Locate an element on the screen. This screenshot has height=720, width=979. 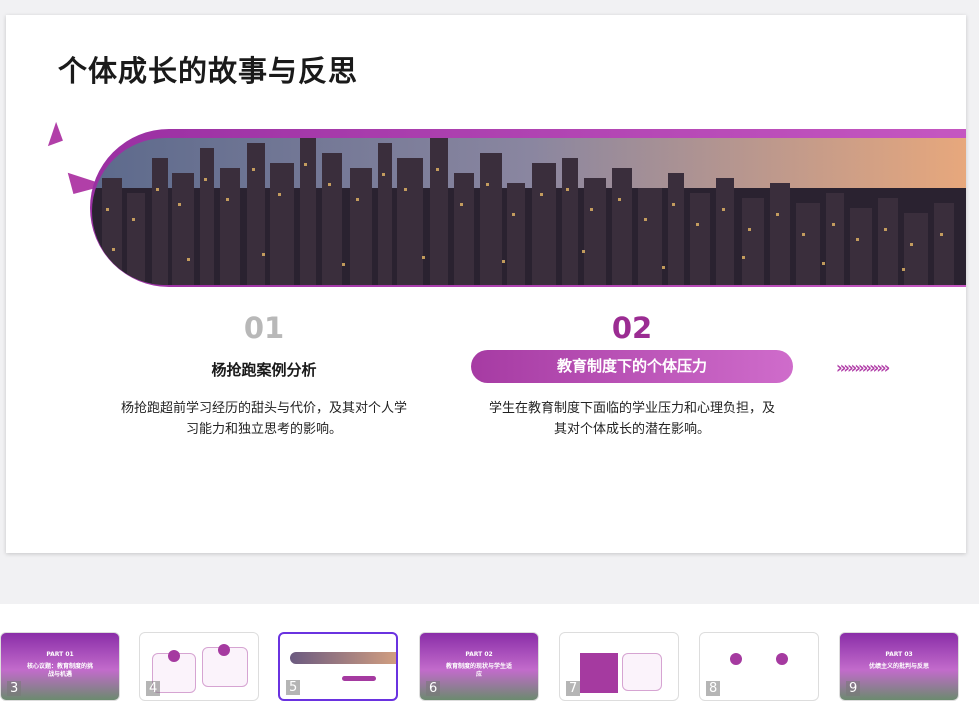
slide-thumbnail-3: PART 01 核心议题：教育制度的挑 战与机遇 3 is located at coordinates (60, 666).